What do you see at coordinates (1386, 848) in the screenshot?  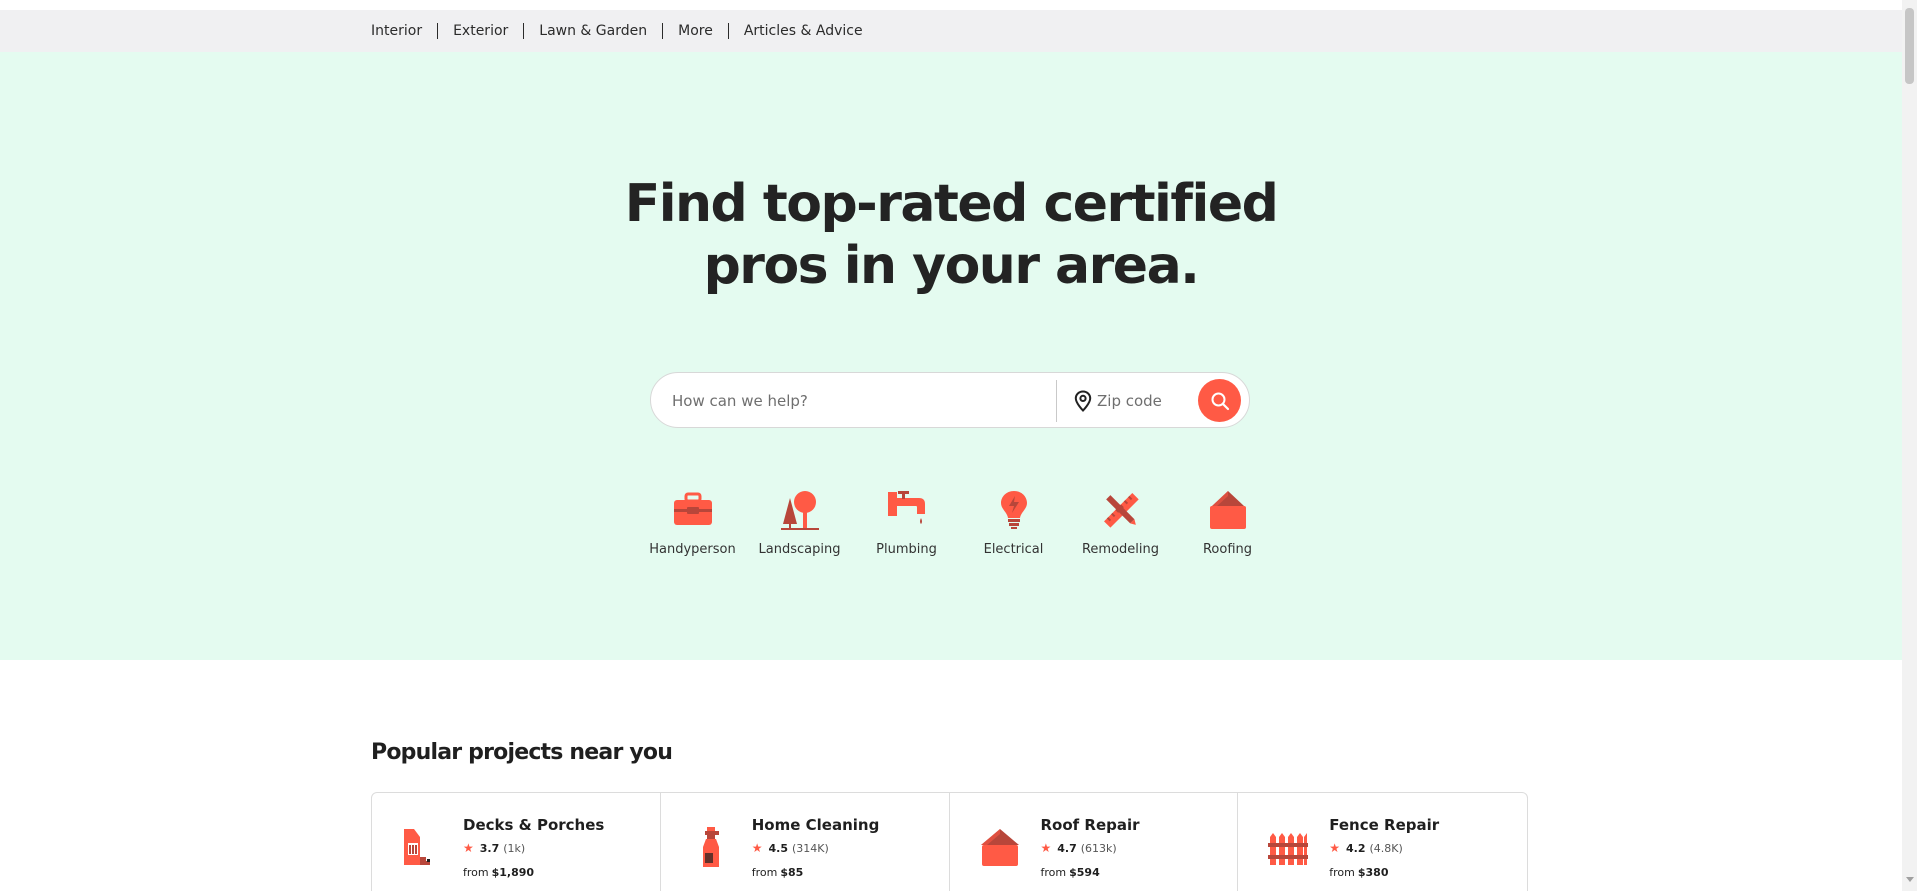 I see `rating-count: (4.8K)` at bounding box center [1386, 848].